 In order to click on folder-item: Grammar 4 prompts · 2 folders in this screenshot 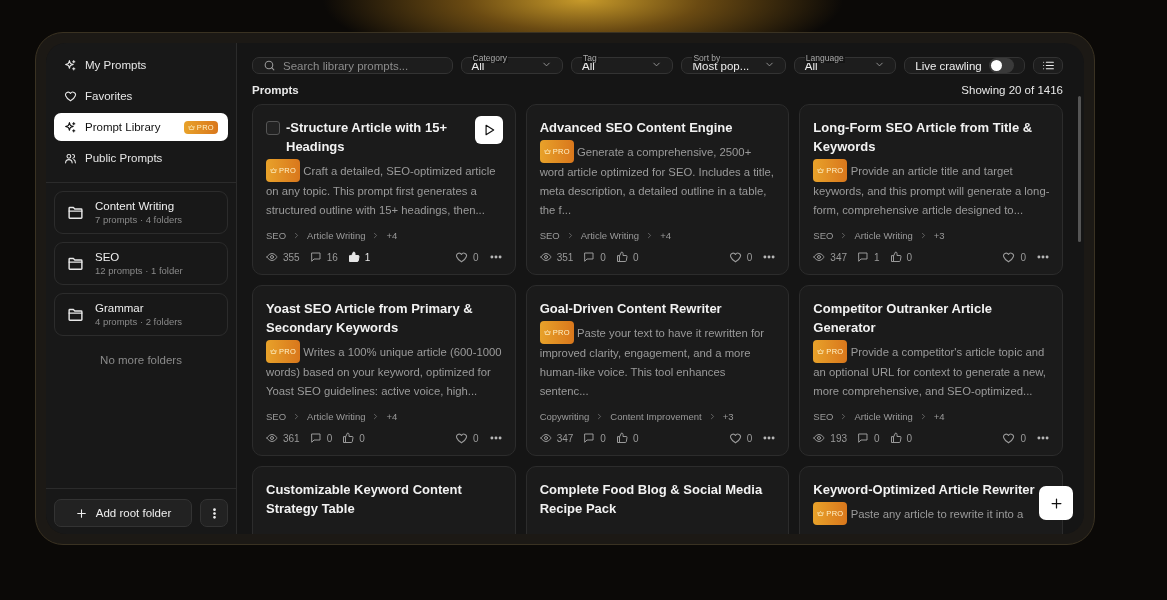, I will do `click(141, 314)`.